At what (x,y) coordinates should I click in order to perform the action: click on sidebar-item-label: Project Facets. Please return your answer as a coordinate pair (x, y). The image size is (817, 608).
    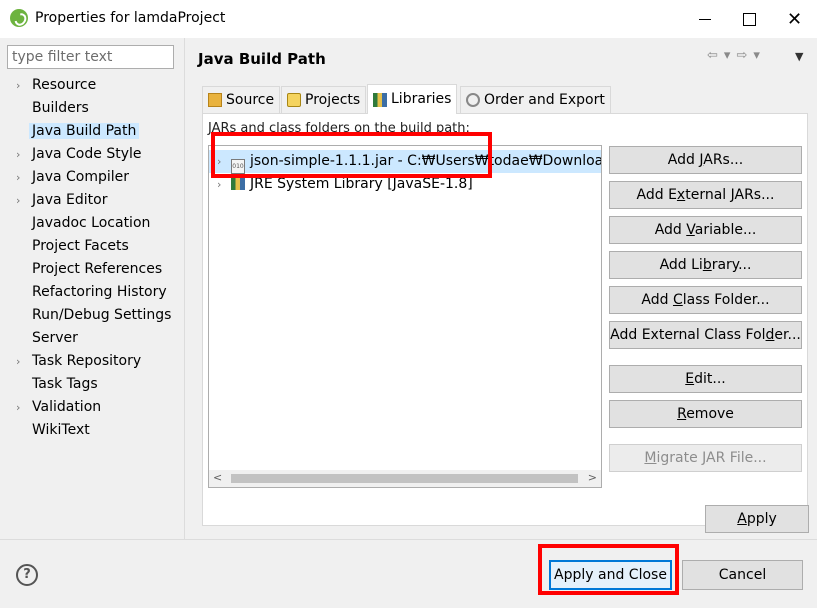
    Looking at the image, I should click on (80, 246).